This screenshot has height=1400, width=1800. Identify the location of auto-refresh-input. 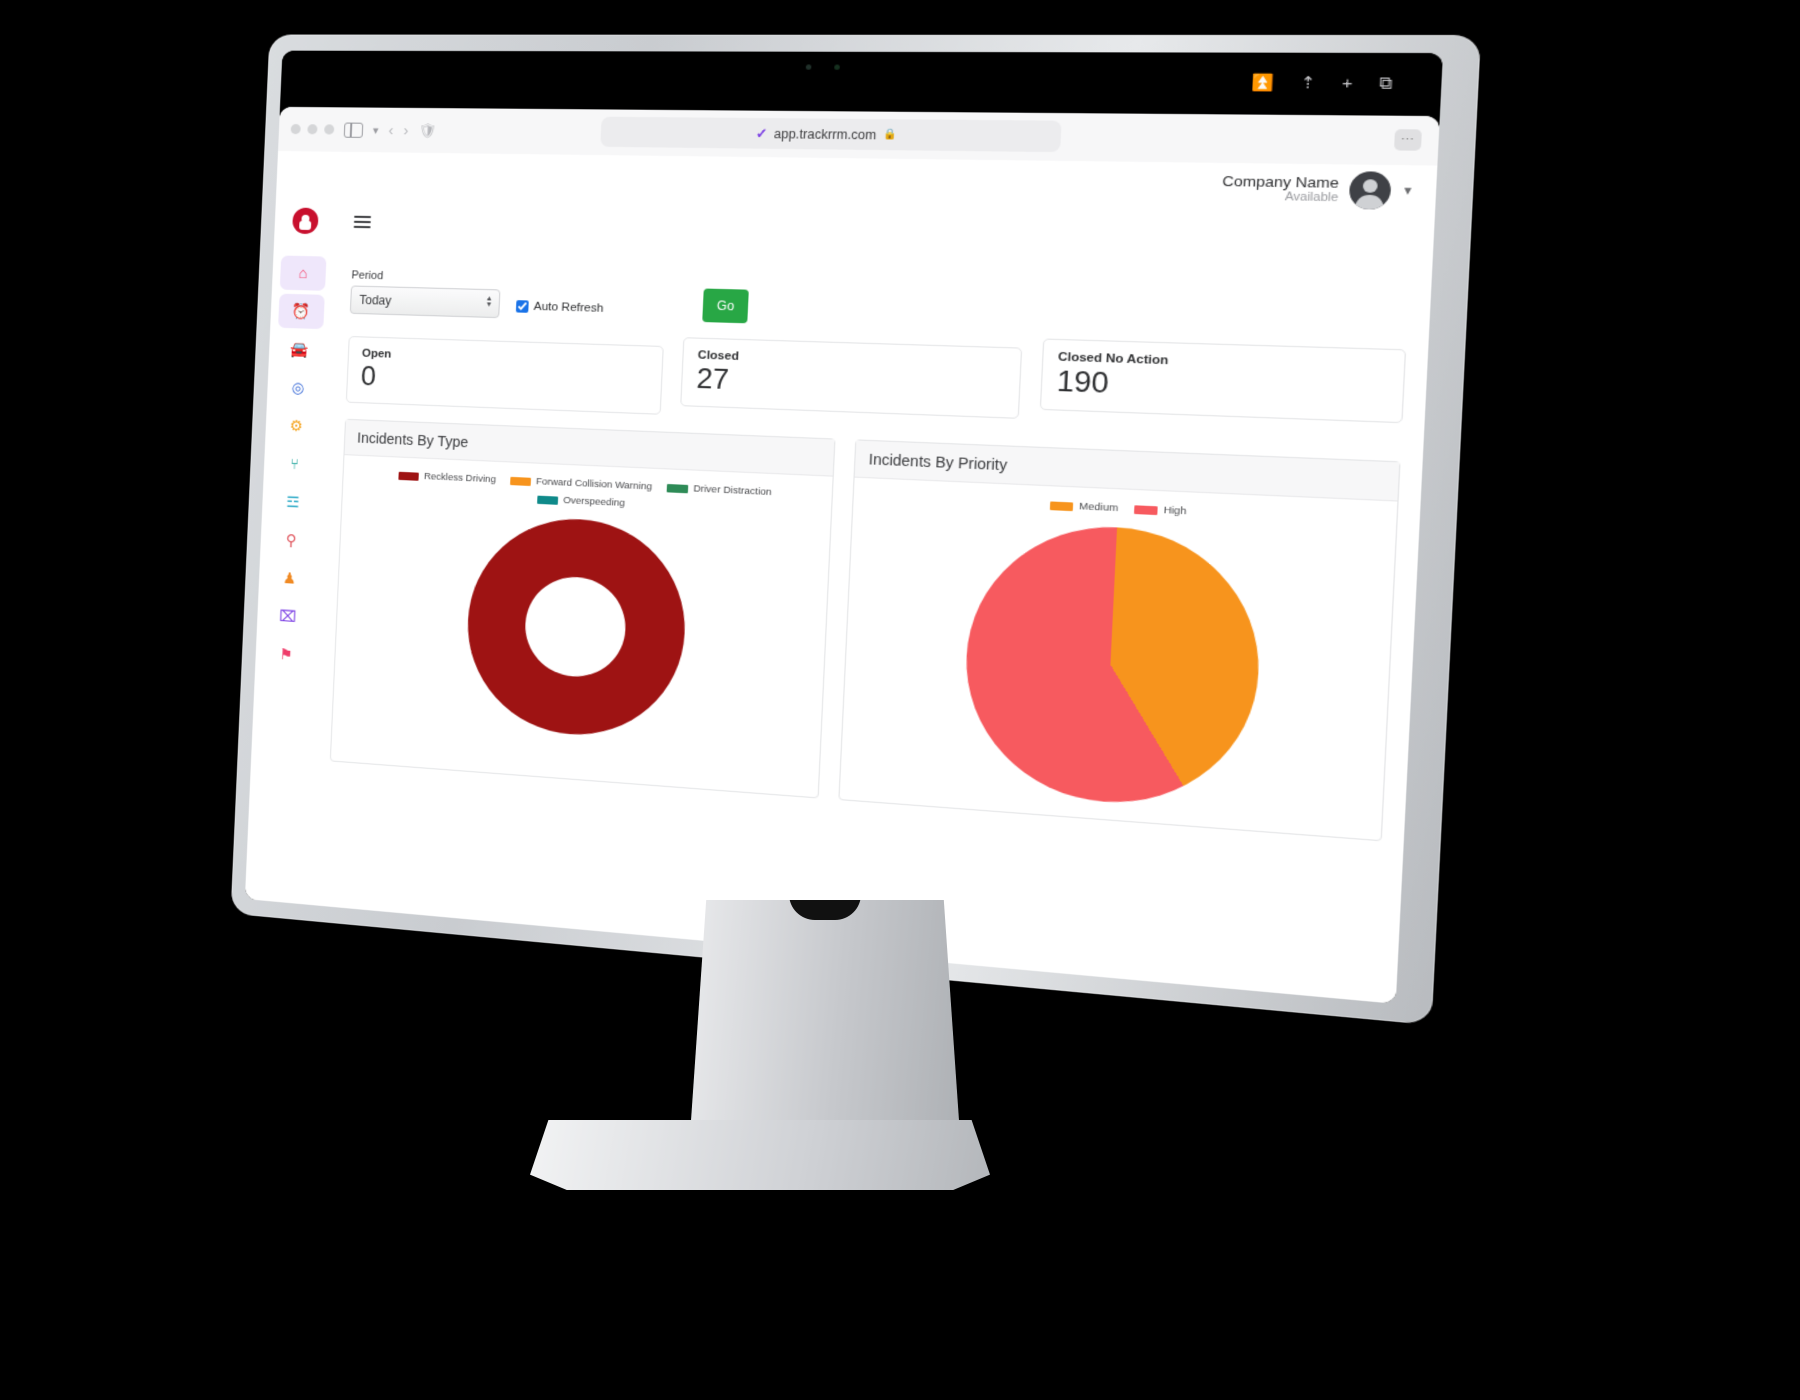
(522, 306).